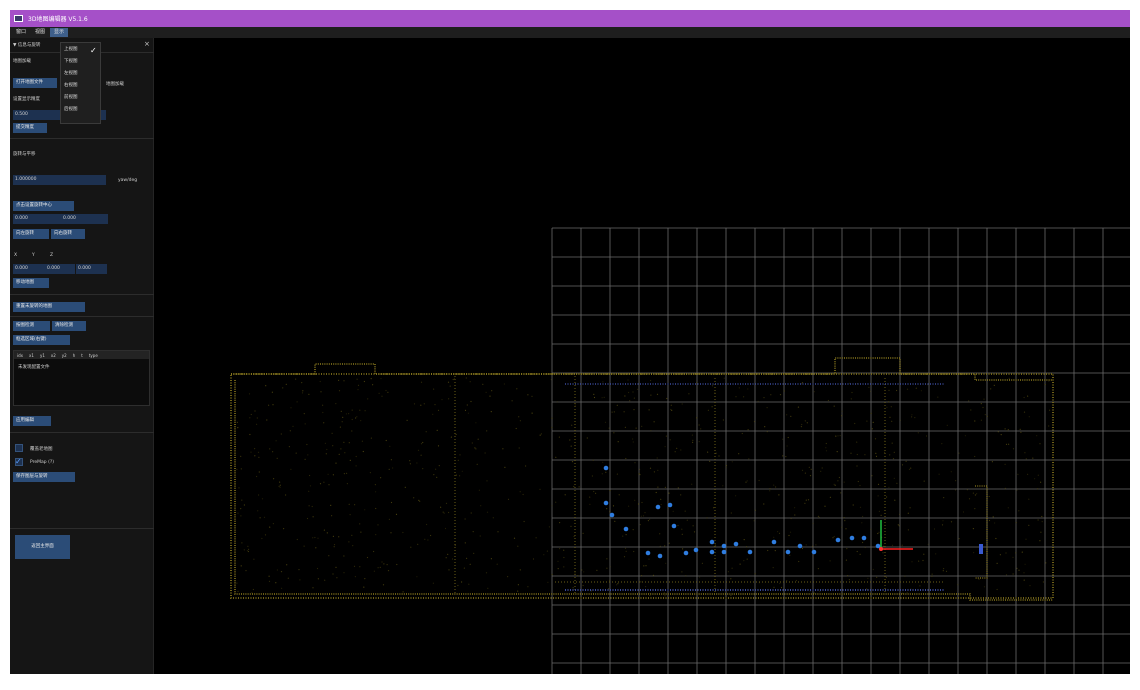 This screenshot has width=1140, height=690. Describe the element at coordinates (26, 45) in the screenshot. I see `panel-header: ▼ 信息与旋转` at that location.